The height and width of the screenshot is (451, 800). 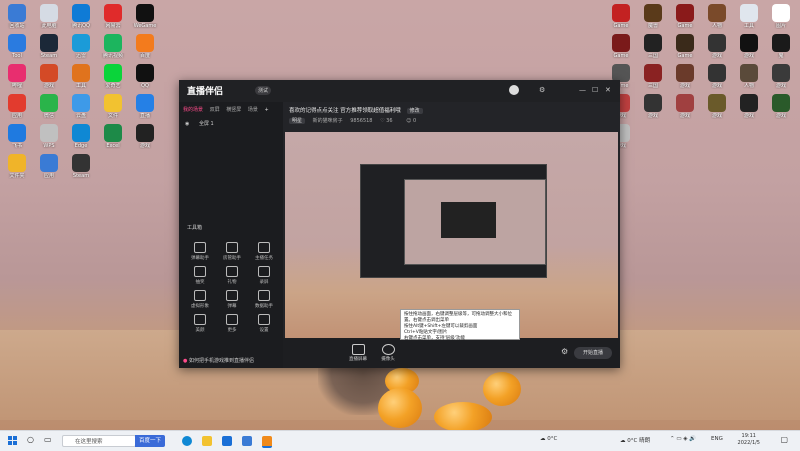 I want to click on notification-icon: ▢, so click(x=784, y=439).